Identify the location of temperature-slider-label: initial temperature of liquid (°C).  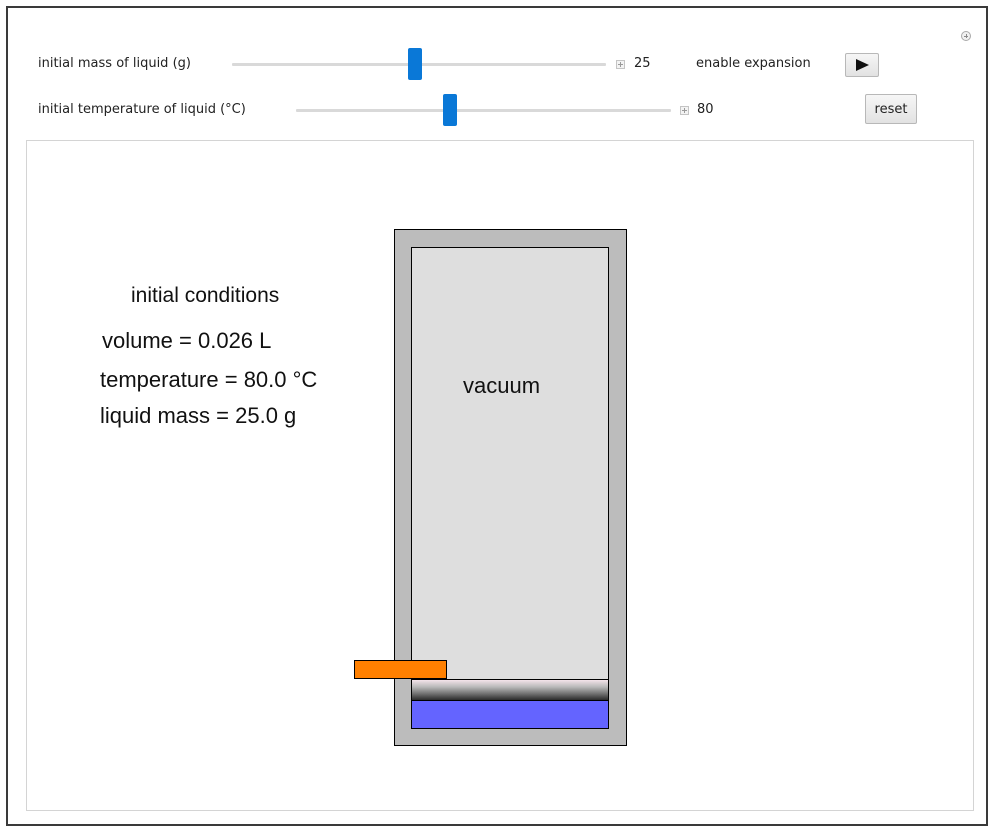
(142, 109).